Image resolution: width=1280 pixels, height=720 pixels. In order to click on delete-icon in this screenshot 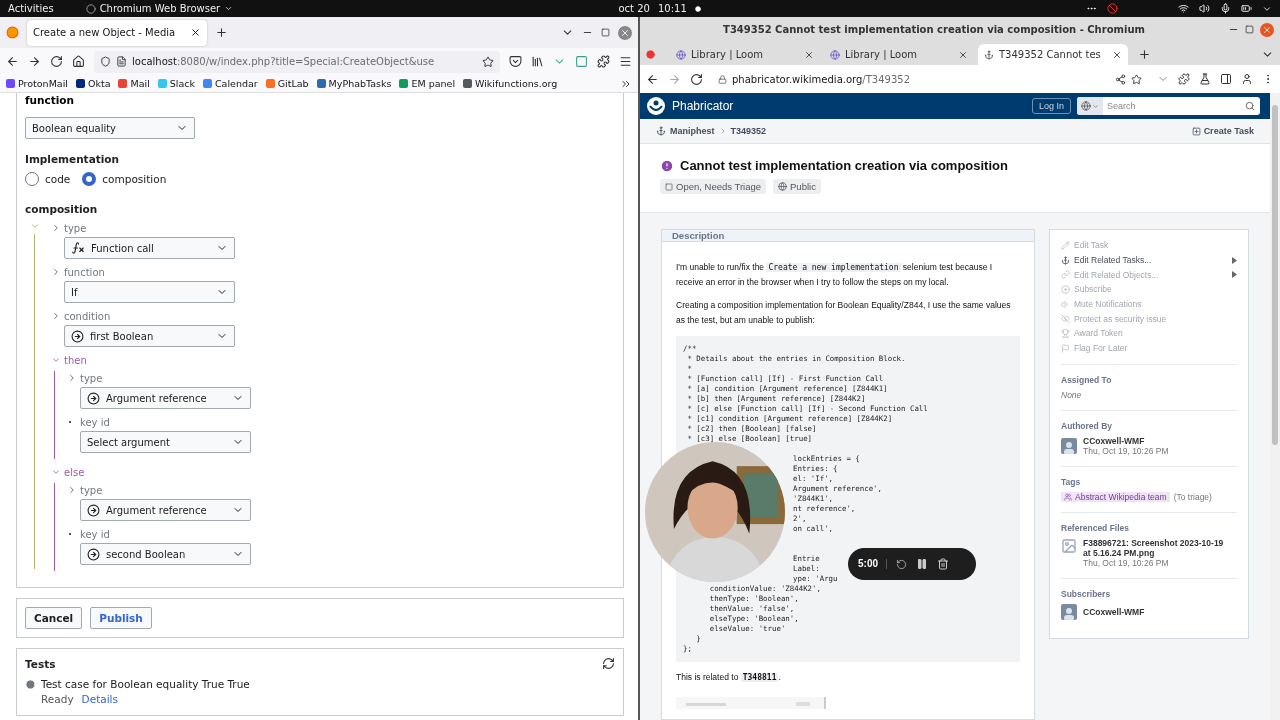, I will do `click(943, 564)`.